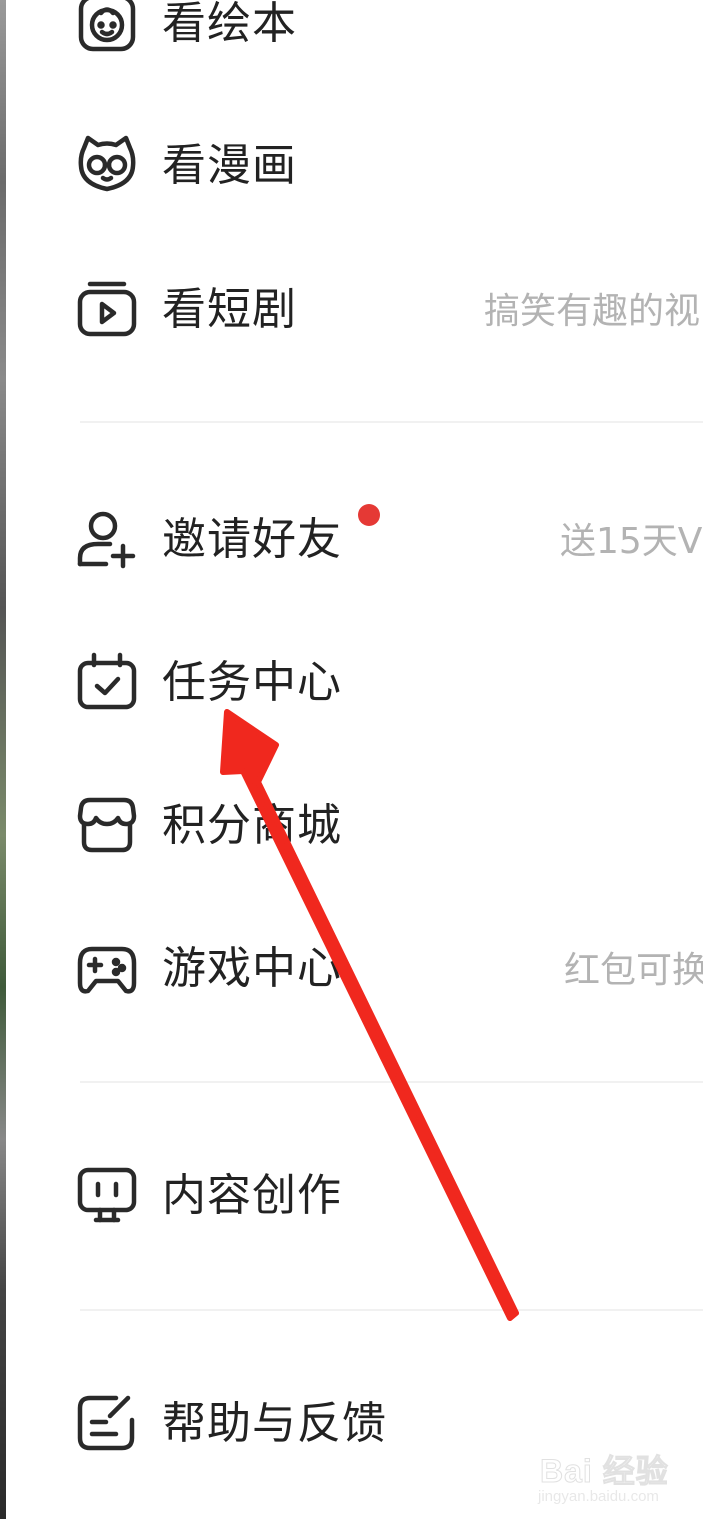  Describe the element at coordinates (351, 825) in the screenshot. I see `menu-item-points-mall: 积分商城` at that location.